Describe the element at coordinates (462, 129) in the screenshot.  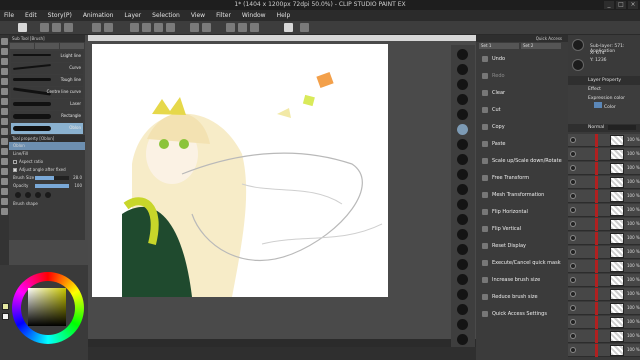
I see `brush-dot-selected` at that location.